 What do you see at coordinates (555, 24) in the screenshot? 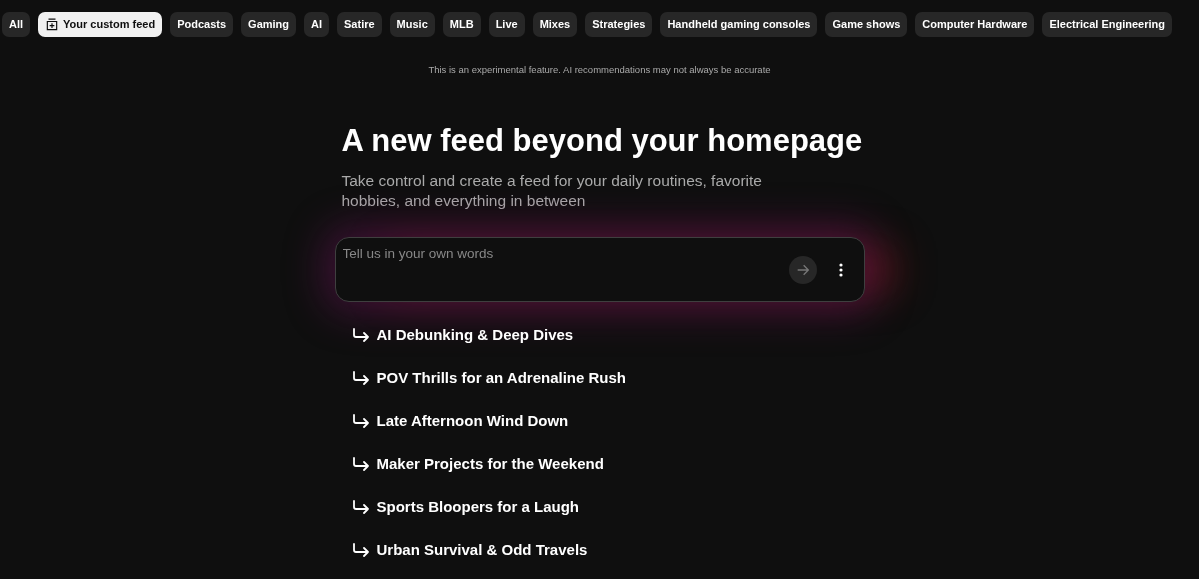
I see `filter-chip: Mixes` at bounding box center [555, 24].